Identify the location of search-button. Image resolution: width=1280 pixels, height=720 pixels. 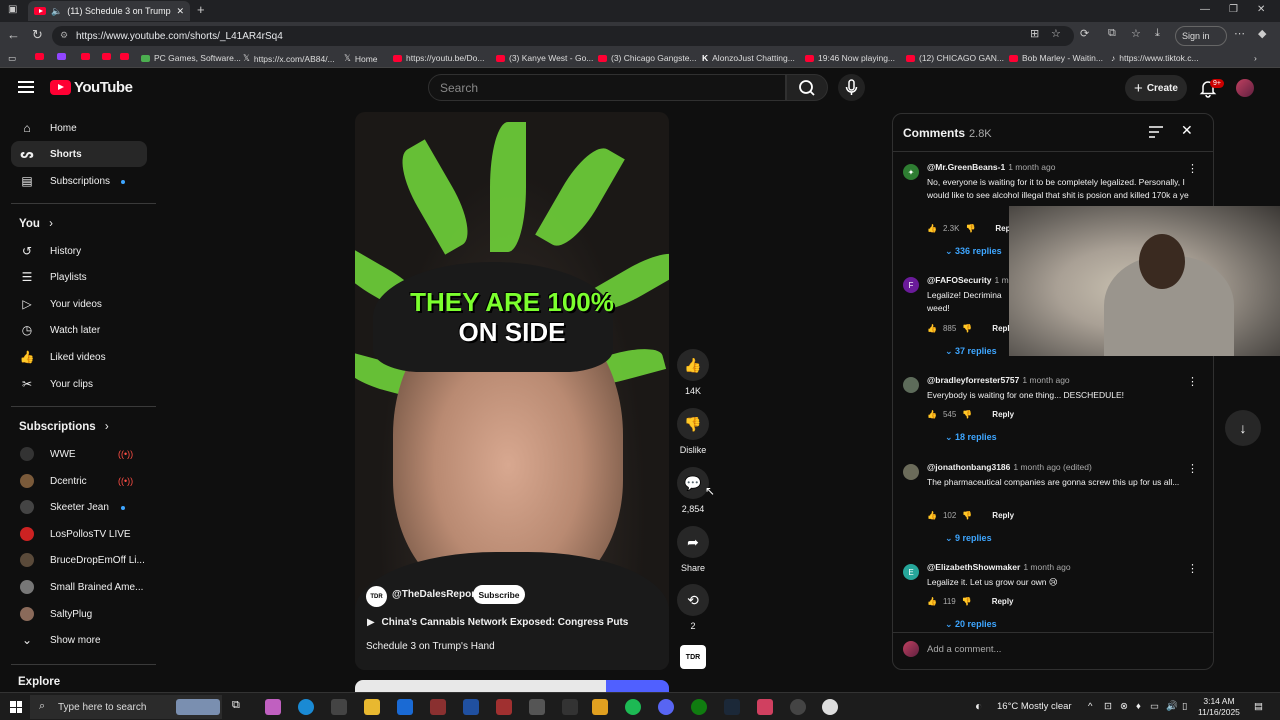
(807, 87).